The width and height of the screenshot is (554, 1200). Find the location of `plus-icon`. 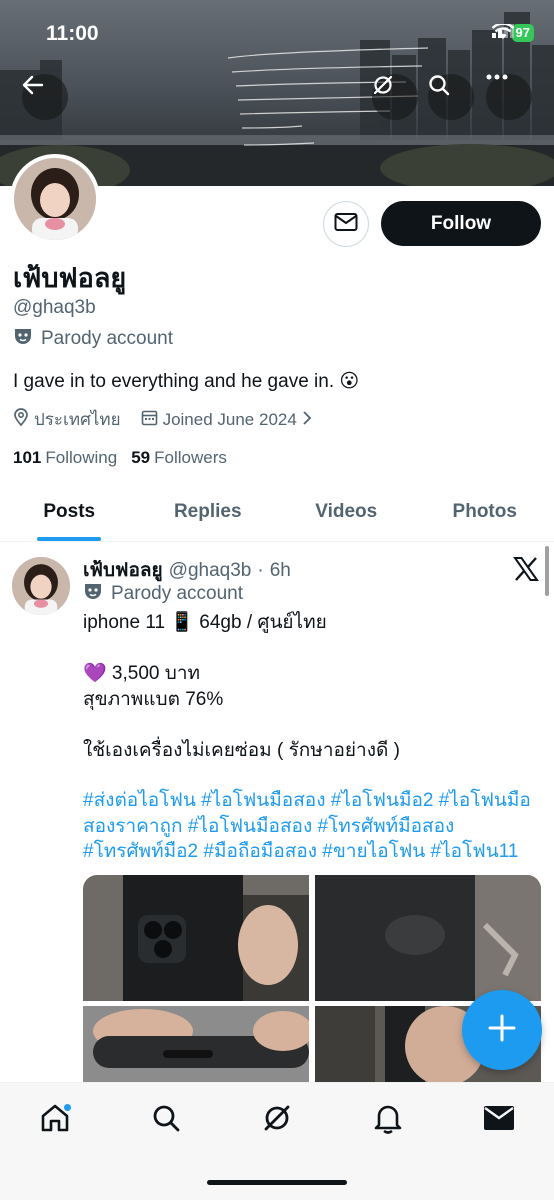

plus-icon is located at coordinates (502, 1030).